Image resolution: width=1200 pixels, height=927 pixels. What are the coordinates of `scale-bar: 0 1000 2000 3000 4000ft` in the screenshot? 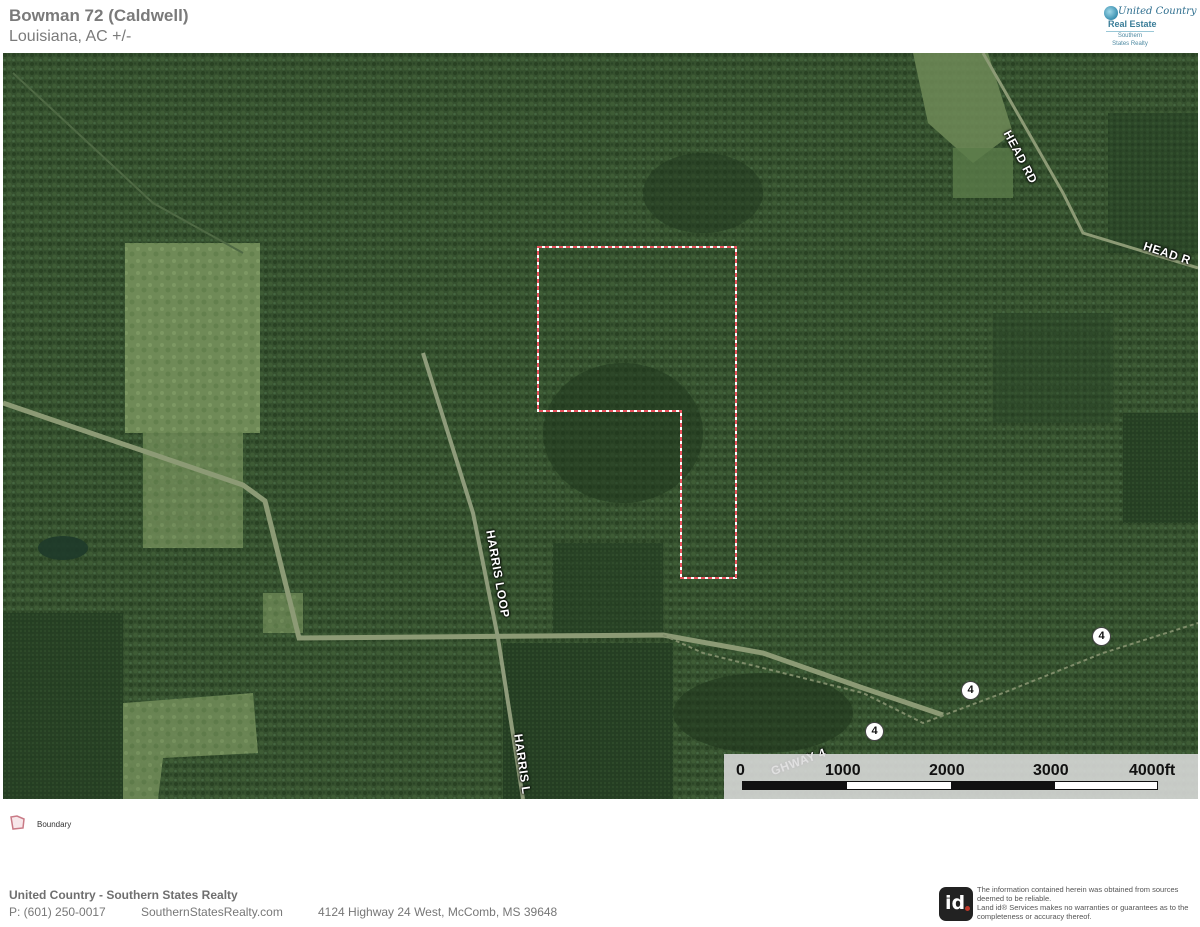 It's located at (961, 776).